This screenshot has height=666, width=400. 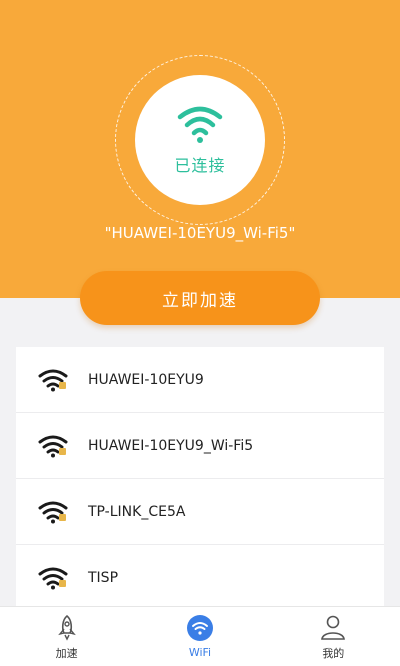 I want to click on wifi-list-item: TP-LINK_CE5A, so click(x=200, y=512).